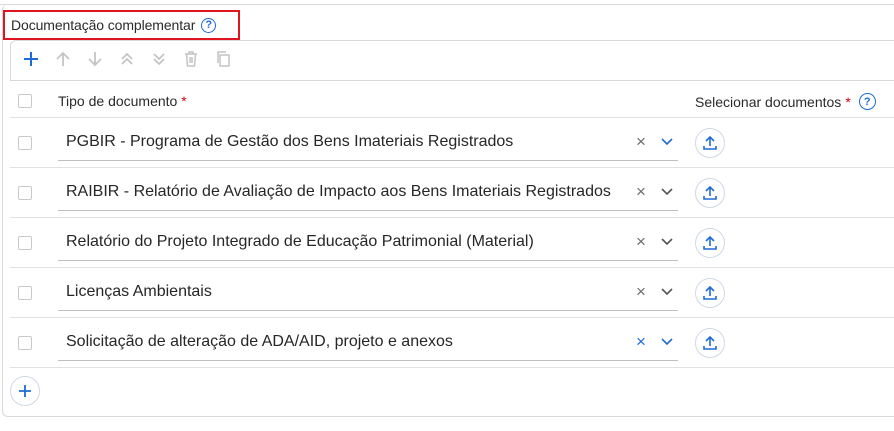  Describe the element at coordinates (139, 292) in the screenshot. I see `document-type-select: Licenças Ambientais` at that location.